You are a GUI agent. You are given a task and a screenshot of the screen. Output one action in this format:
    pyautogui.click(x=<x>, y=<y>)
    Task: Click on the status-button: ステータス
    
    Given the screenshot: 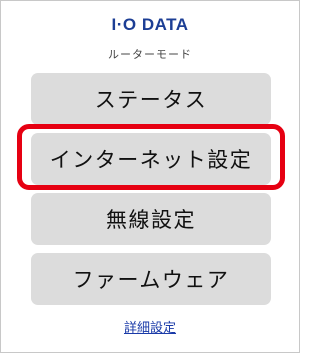 What is the action you would take?
    pyautogui.click(x=151, y=99)
    